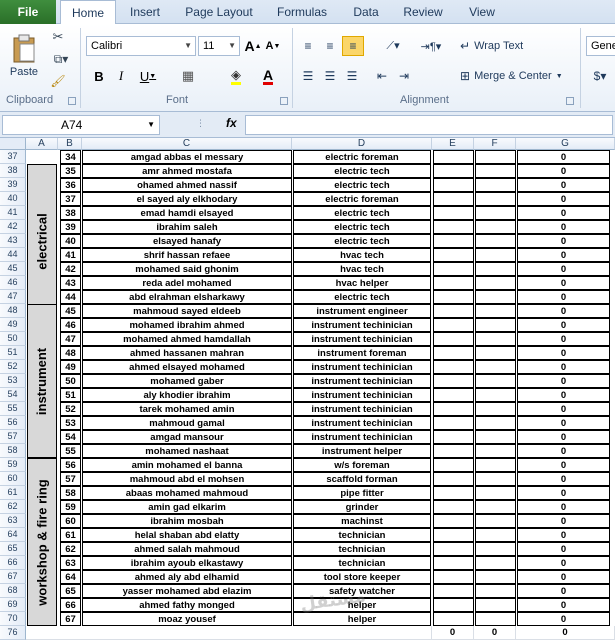 This screenshot has height=643, width=615. What do you see at coordinates (13, 395) in the screenshot?
I see `row-header: 54` at bounding box center [13, 395].